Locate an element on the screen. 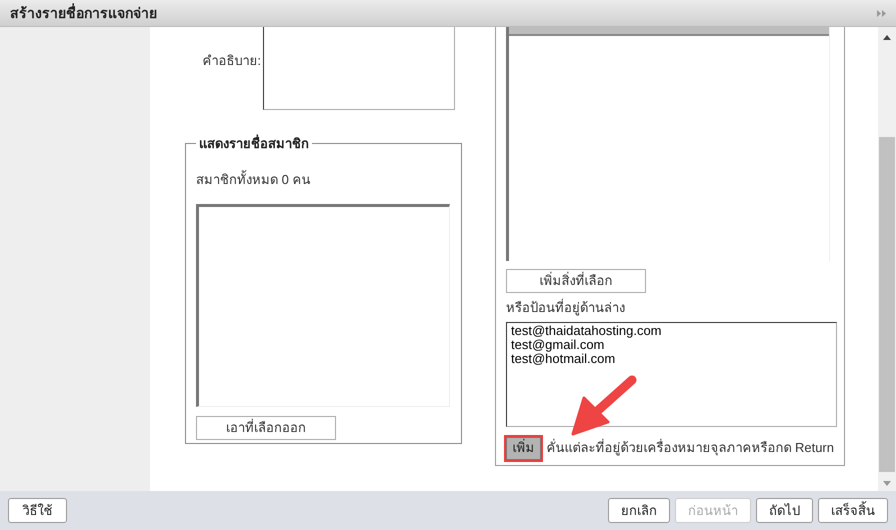 Image resolution: width=896 pixels, height=530 pixels. member-count: สมาชิกทั้งหมด 0 คน is located at coordinates (254, 179).